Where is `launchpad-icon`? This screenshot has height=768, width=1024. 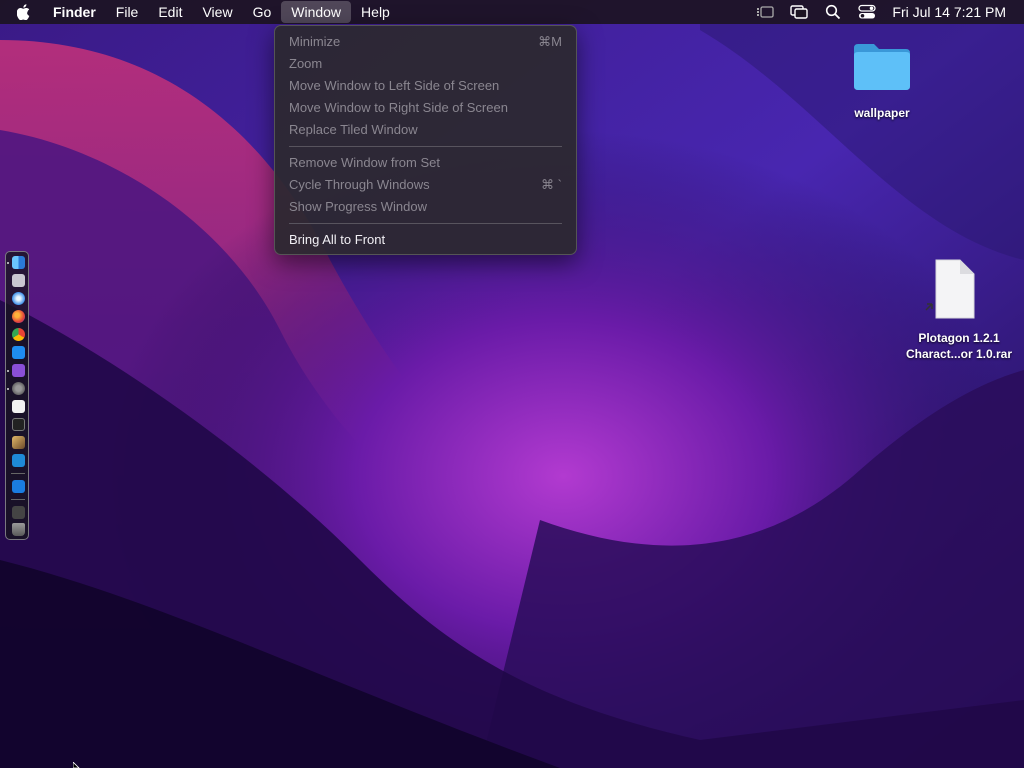 launchpad-icon is located at coordinates (18, 280).